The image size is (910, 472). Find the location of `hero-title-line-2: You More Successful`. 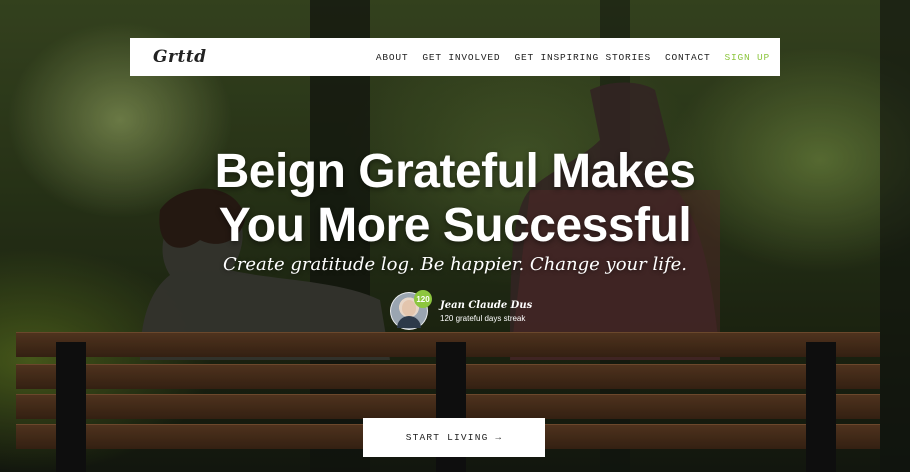

hero-title-line-2: You More Successful is located at coordinates (455, 225).